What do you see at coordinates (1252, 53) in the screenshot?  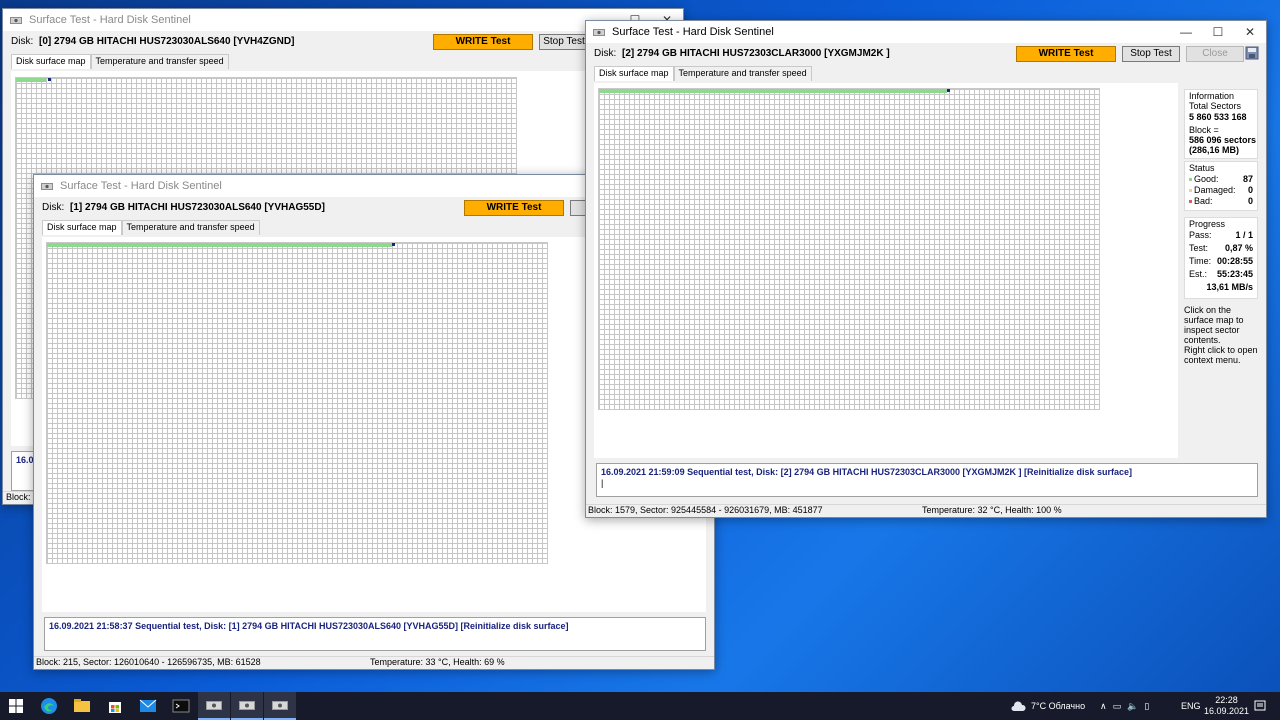 I see `save-icon` at bounding box center [1252, 53].